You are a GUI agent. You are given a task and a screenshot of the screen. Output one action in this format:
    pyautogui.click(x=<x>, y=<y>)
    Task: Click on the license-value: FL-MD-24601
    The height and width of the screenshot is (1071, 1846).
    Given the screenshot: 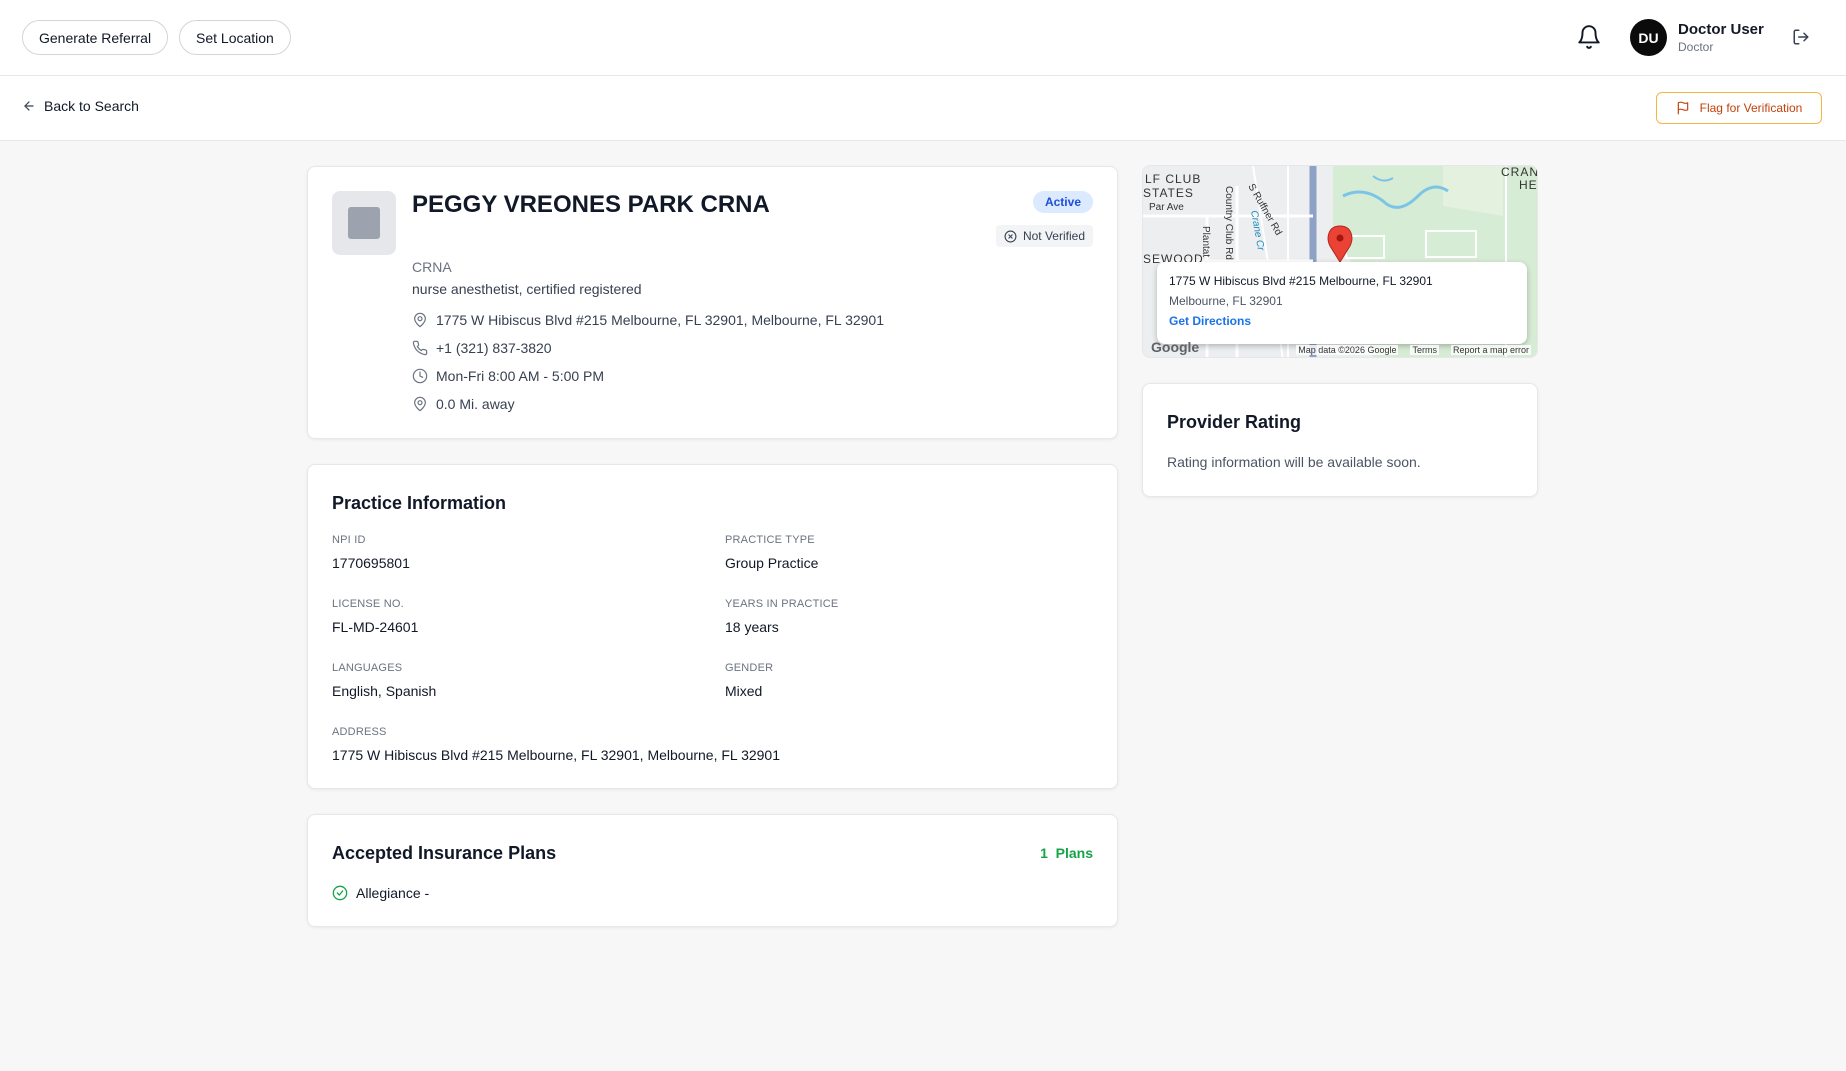 What is the action you would take?
    pyautogui.click(x=375, y=627)
    